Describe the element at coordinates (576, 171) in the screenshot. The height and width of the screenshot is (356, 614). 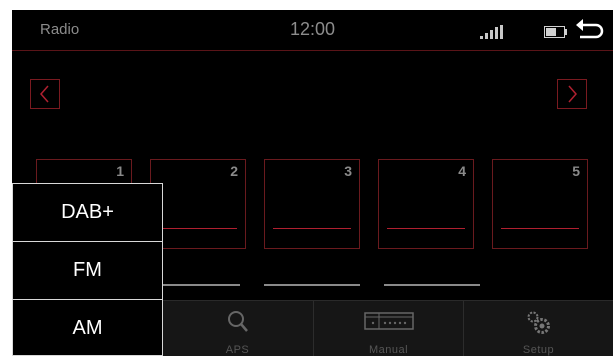
I see `preset-number: 5` at that location.